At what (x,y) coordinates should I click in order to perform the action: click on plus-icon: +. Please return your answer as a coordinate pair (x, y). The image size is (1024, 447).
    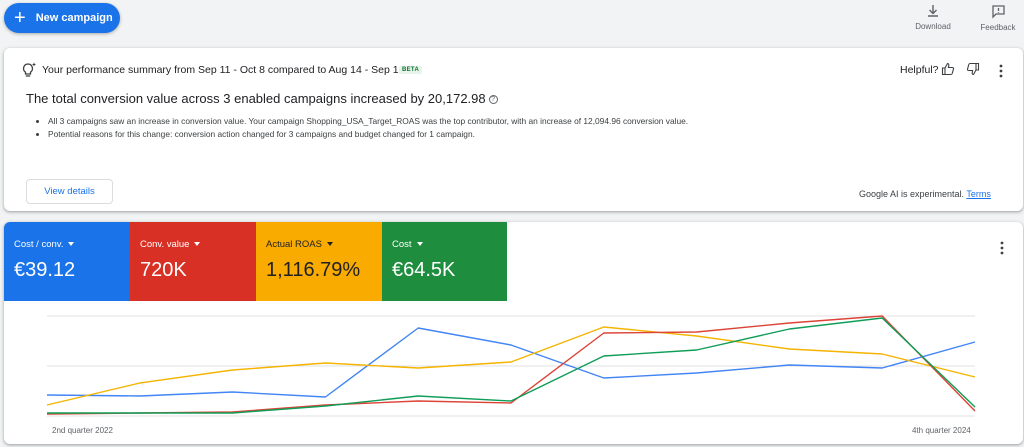
    Looking at the image, I should click on (20, 18).